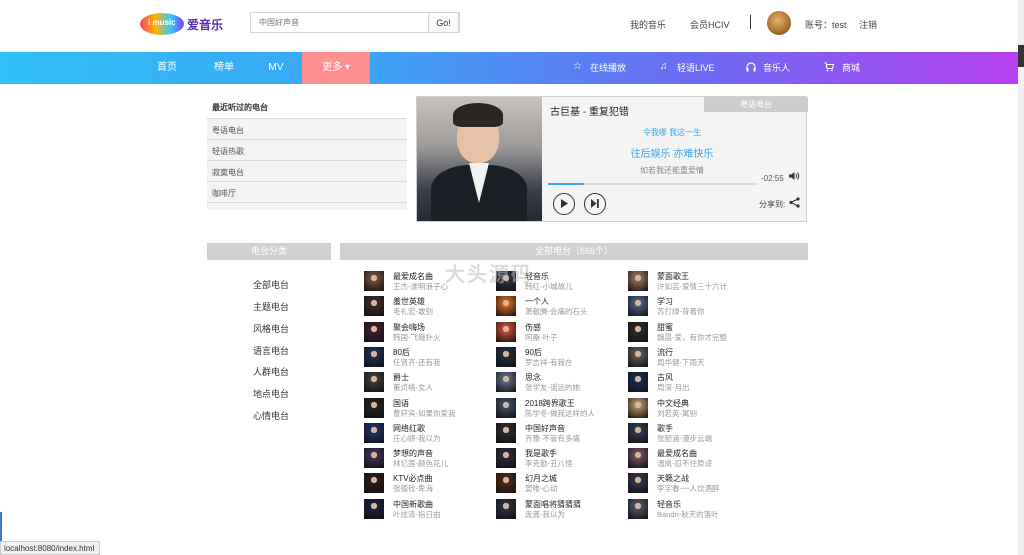 The image size is (1024, 555). I want to click on recent-item: 粤语电台, so click(307, 128).